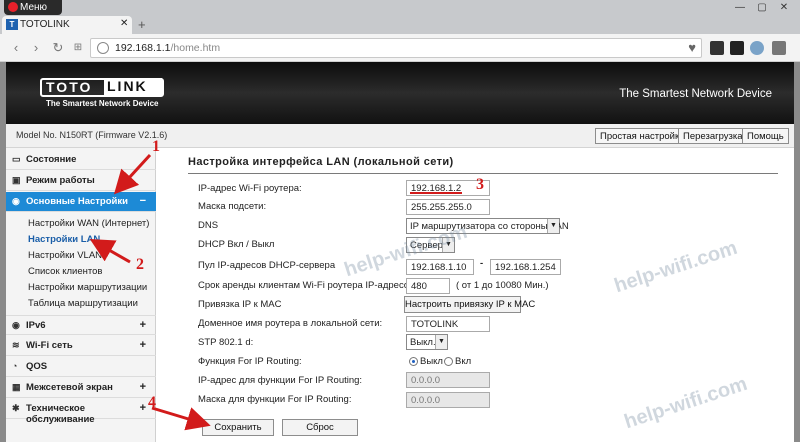  Describe the element at coordinates (140, 264) in the screenshot. I see `annotation-number-2: 2` at that location.